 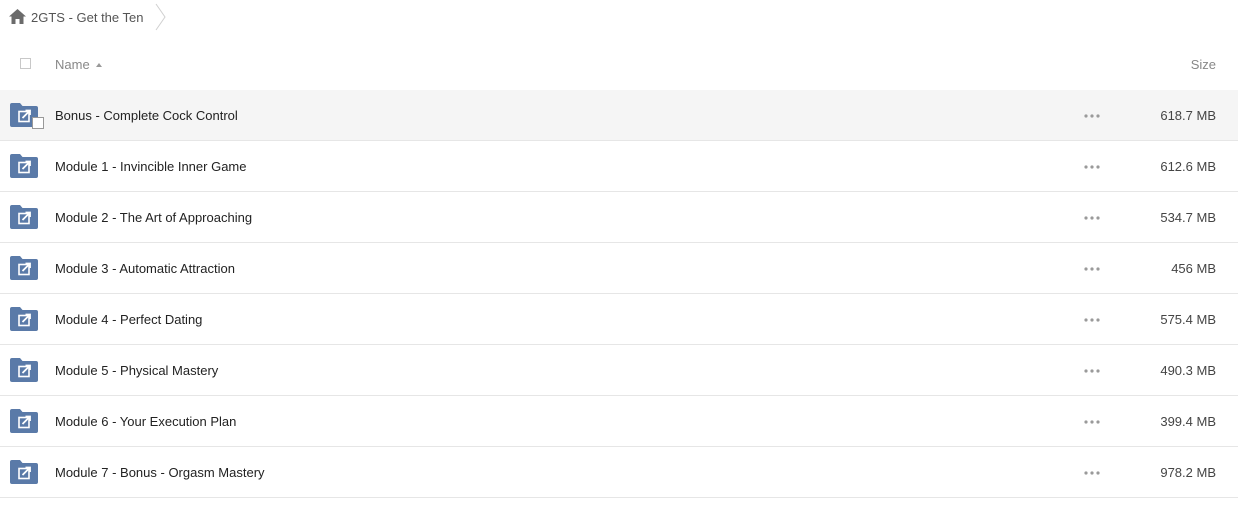 I want to click on item-size: 612.6 MB, so click(x=1188, y=166).